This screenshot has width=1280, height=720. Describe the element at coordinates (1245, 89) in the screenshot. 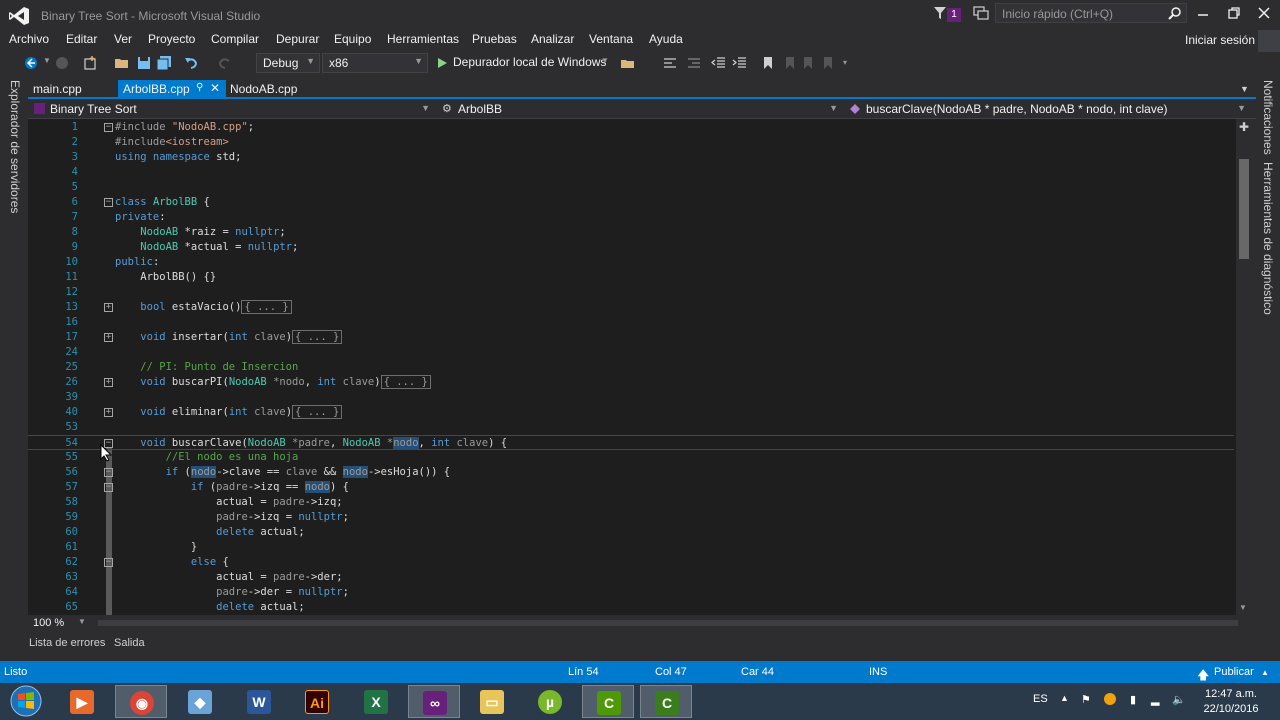

I see `tabs-overflow-icon: ▼` at that location.